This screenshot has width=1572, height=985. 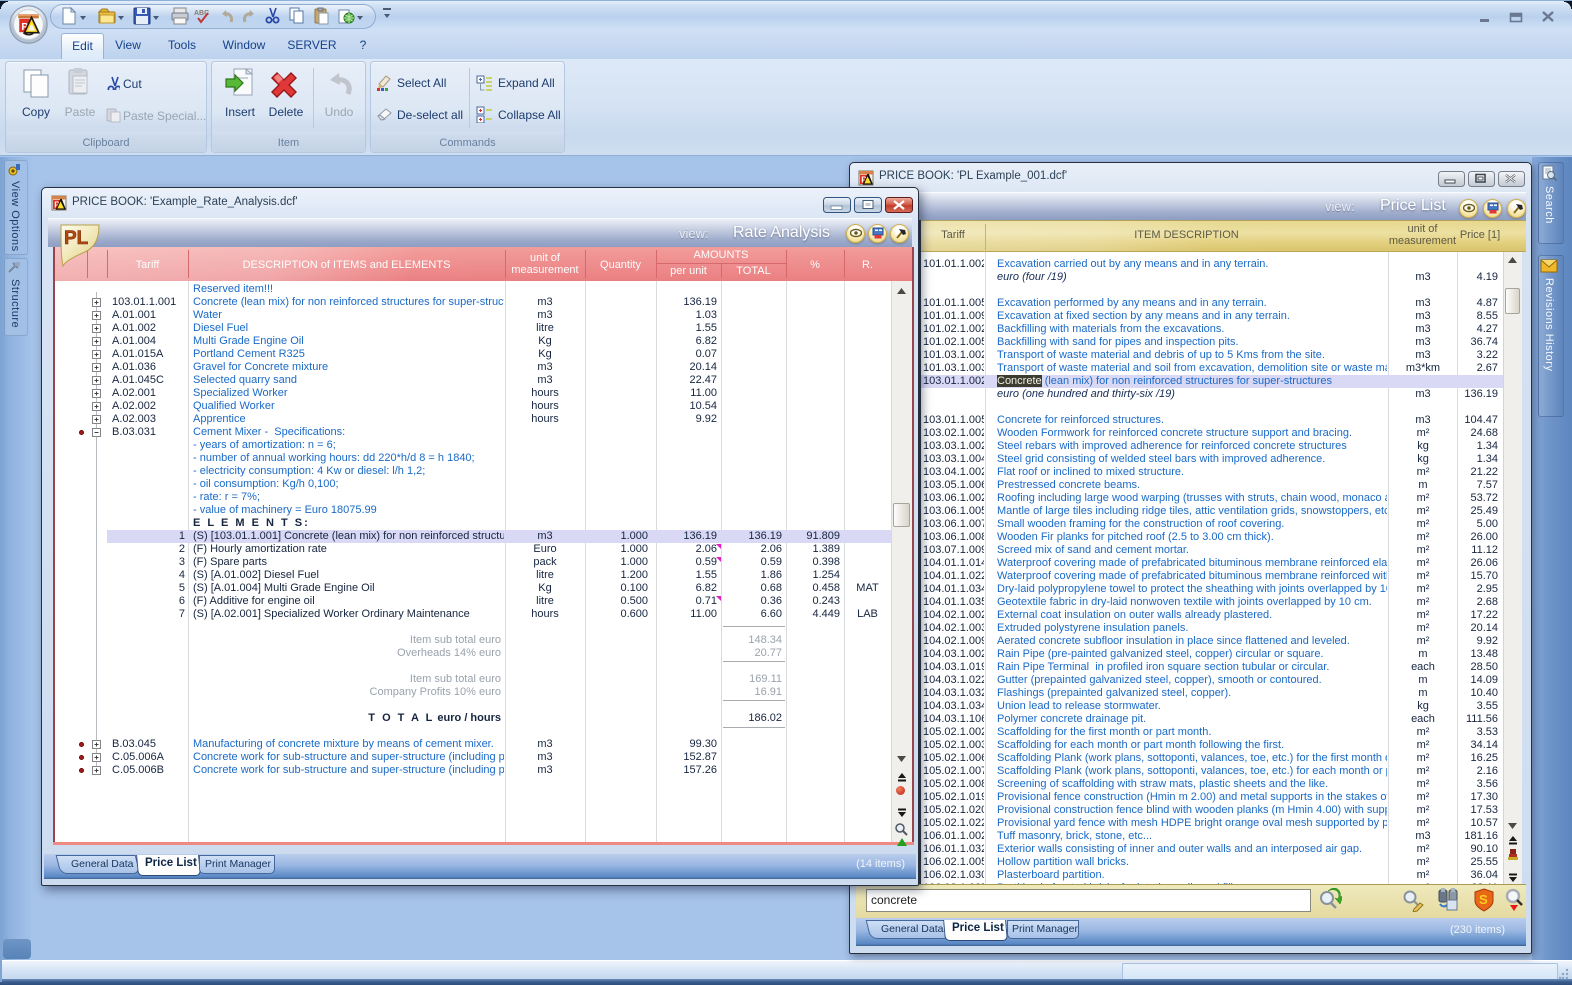 I want to click on svg-text: S, so click(x=1483, y=899).